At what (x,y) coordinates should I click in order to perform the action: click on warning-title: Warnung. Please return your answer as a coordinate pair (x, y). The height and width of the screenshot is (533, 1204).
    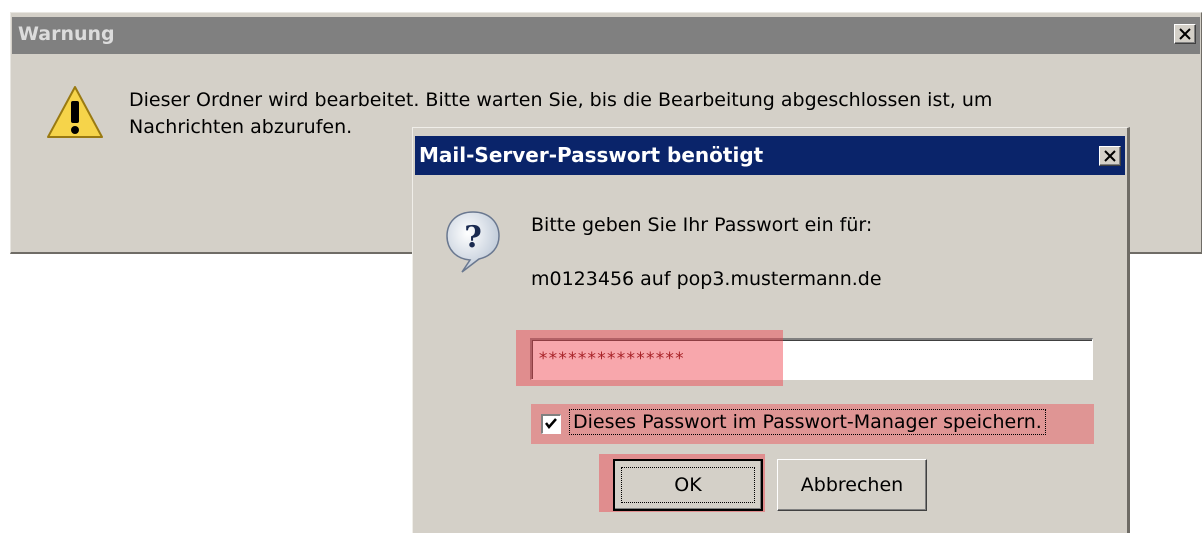
    Looking at the image, I should click on (66, 34).